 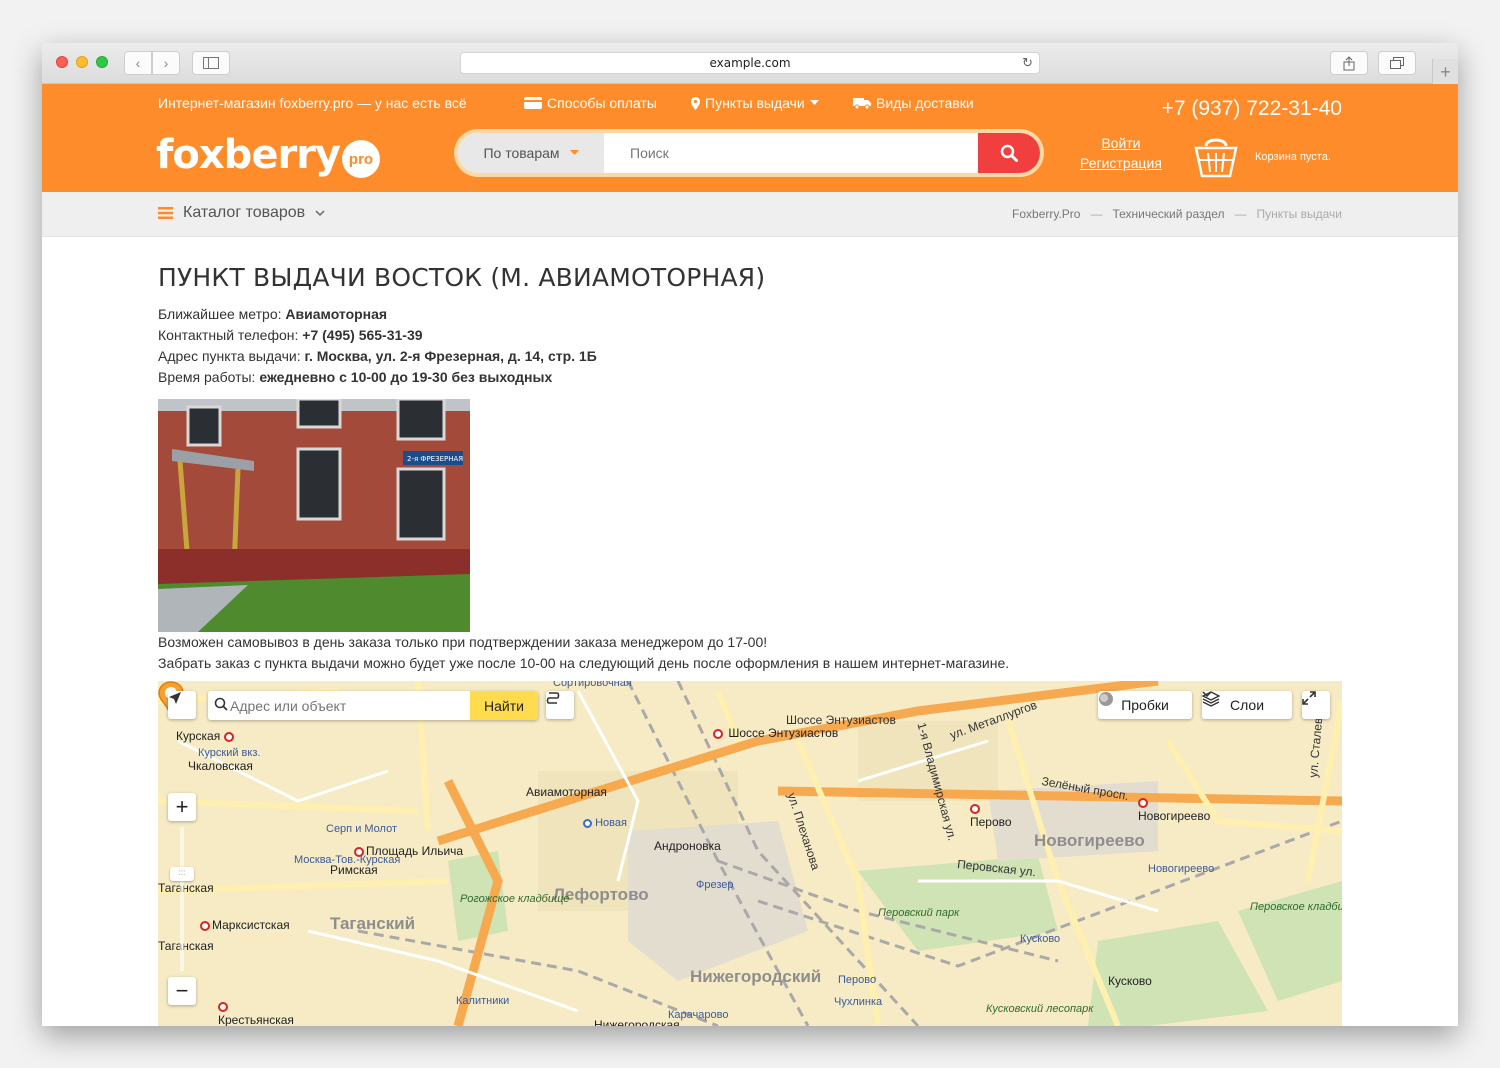 I want to click on caret-down-icon, so click(x=814, y=102).